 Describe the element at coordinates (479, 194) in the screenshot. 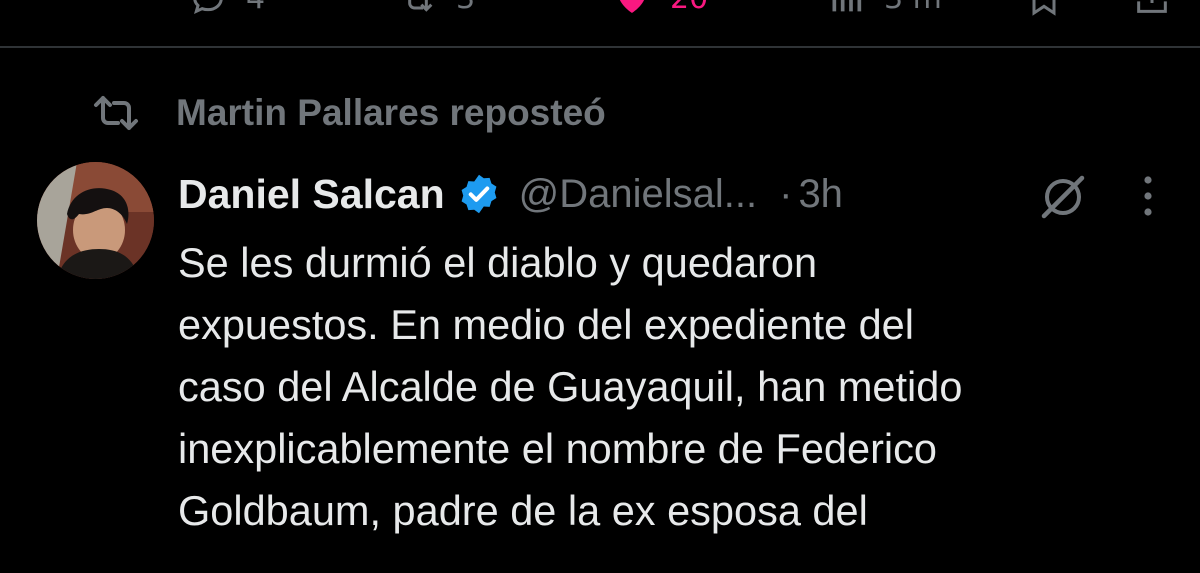

I see `verified-badge-icon` at that location.